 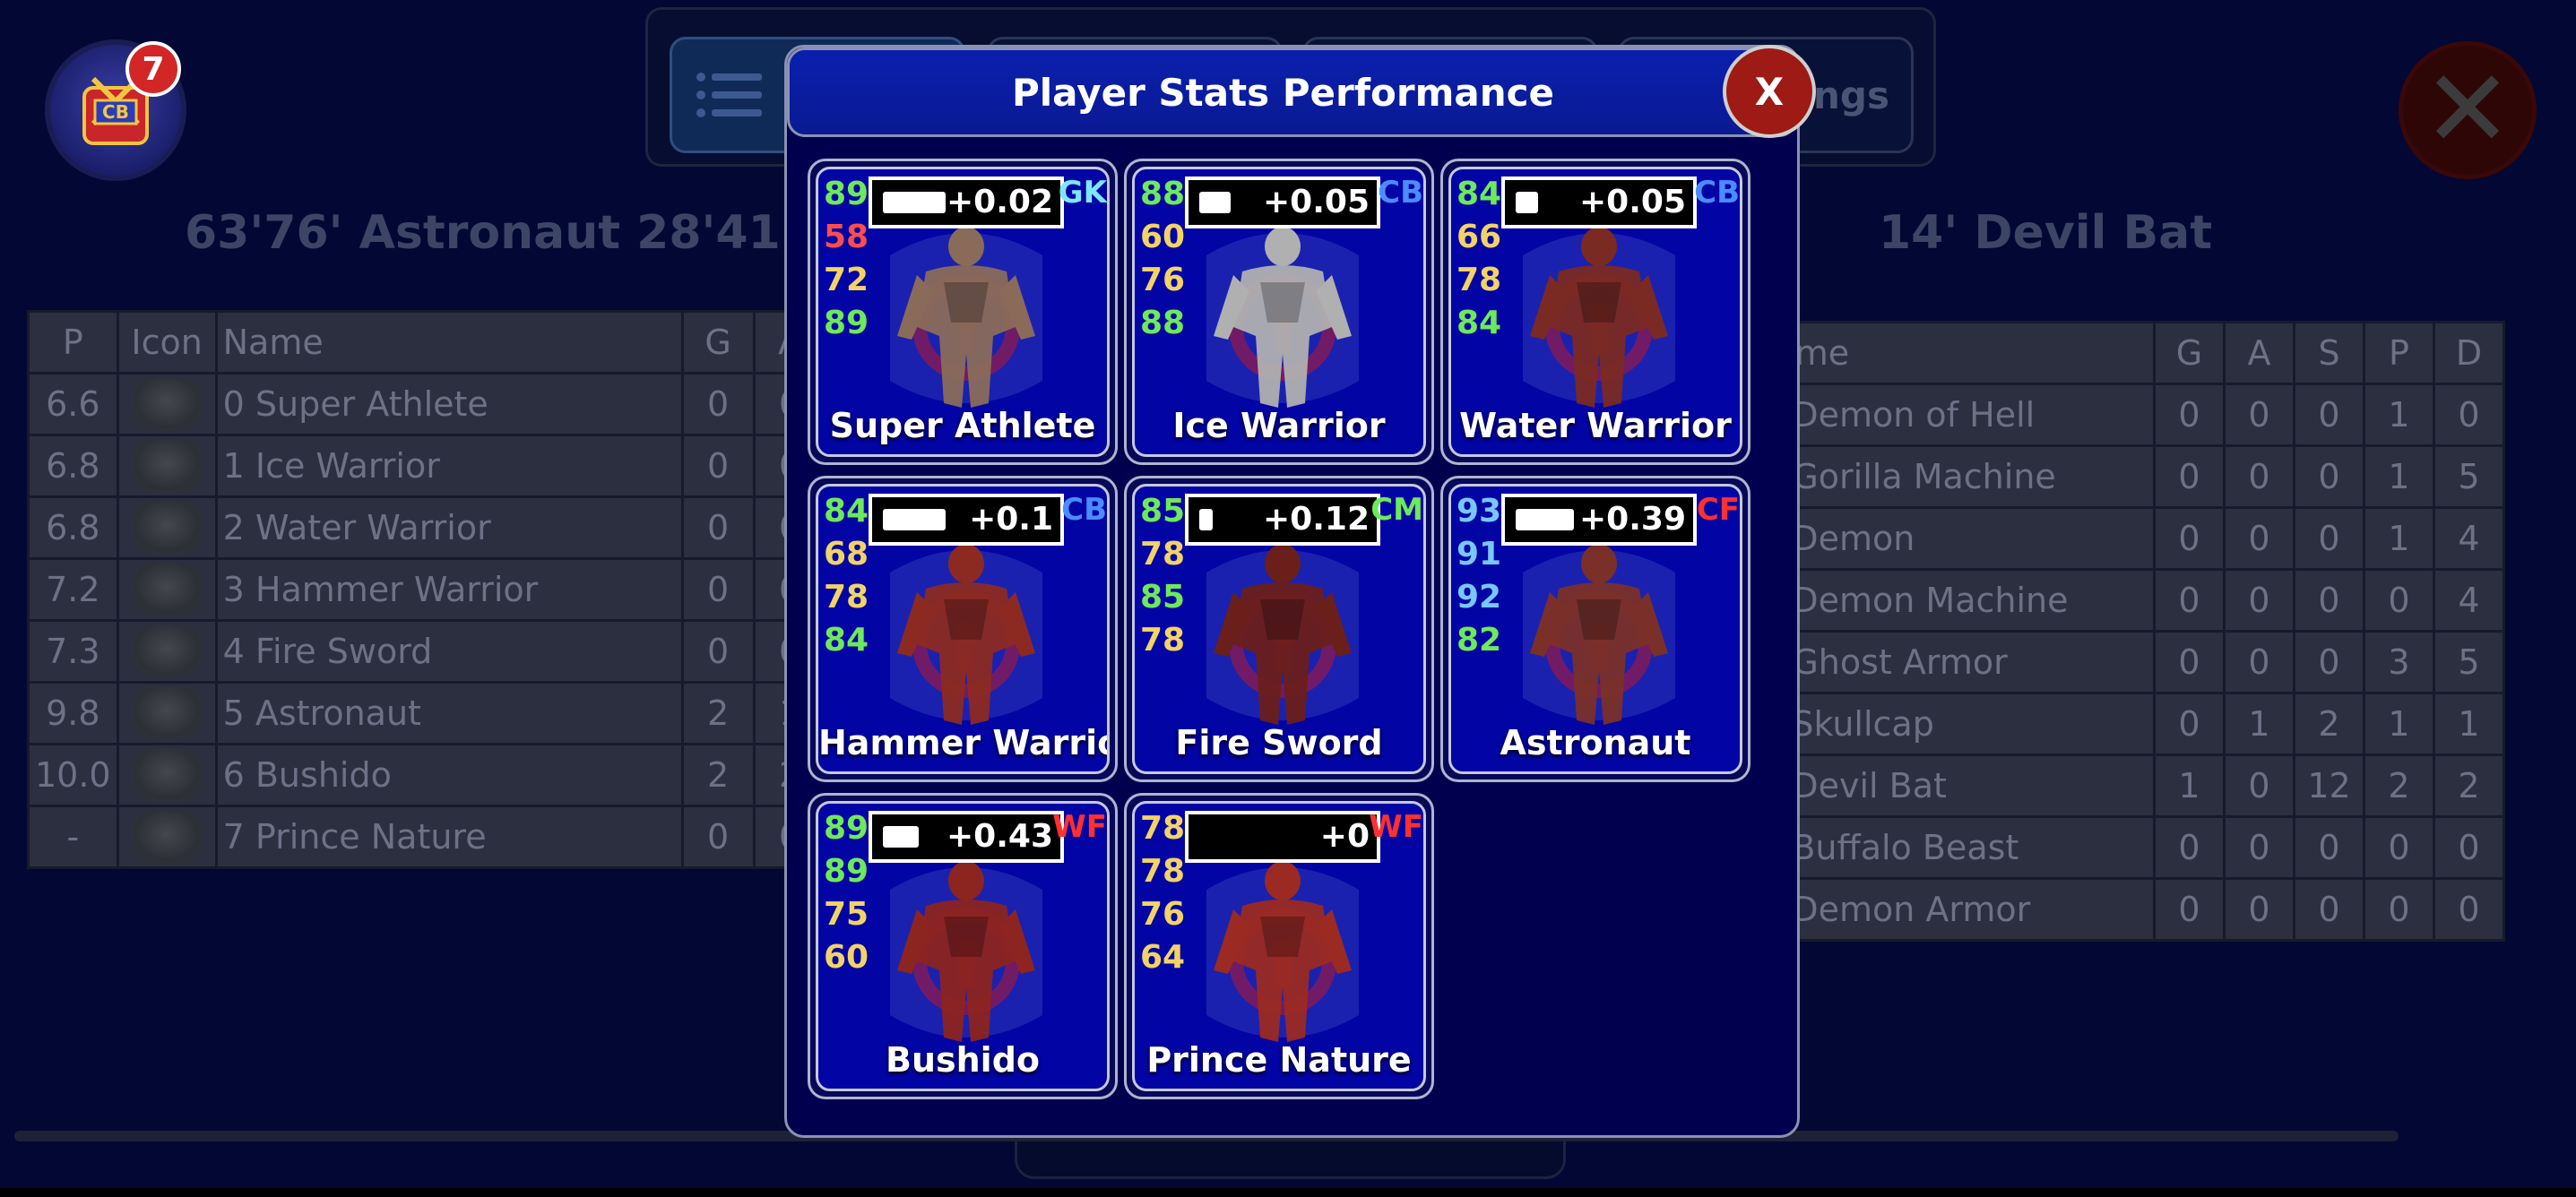 I want to click on table-row: -7 Prince Nature000, so click(x=445, y=837).